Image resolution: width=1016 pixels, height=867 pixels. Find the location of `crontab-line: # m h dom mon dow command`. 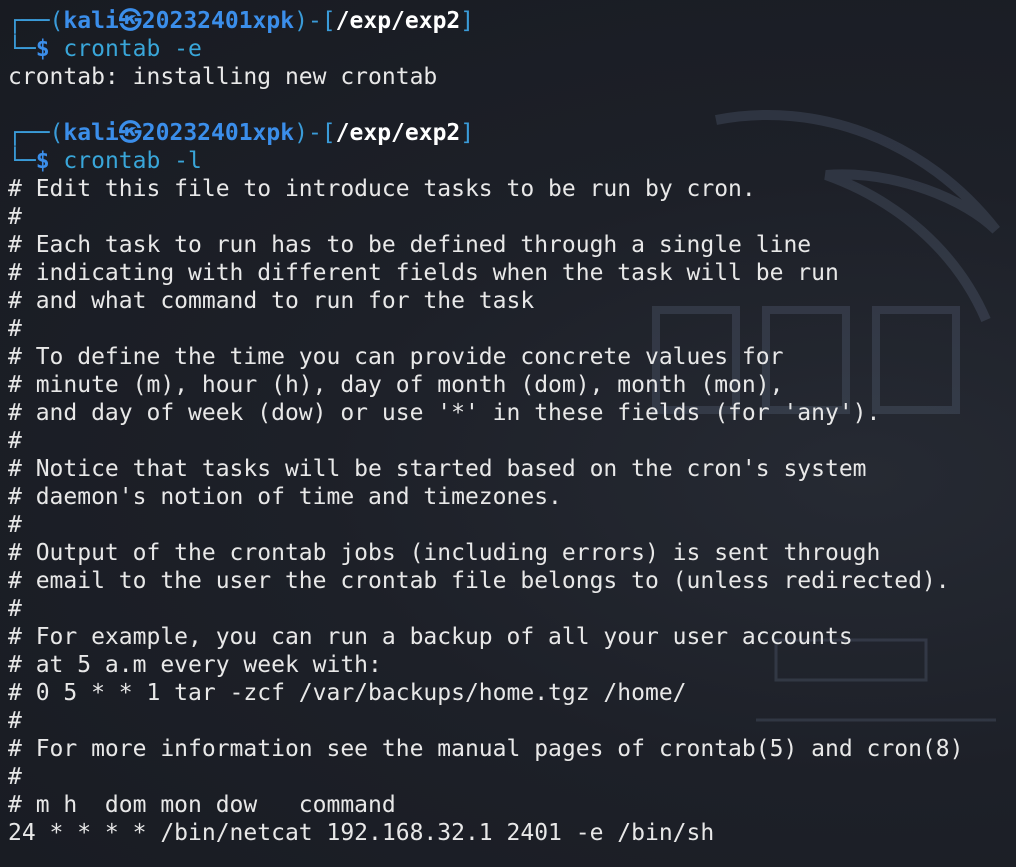

crontab-line: # m h dom mon dow command is located at coordinates (202, 805).